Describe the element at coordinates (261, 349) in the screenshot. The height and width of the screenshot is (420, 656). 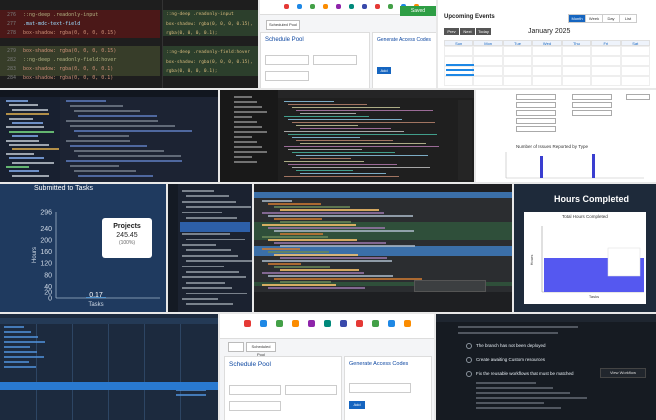
I see `tab-secondary: Scheduled Pool` at that location.